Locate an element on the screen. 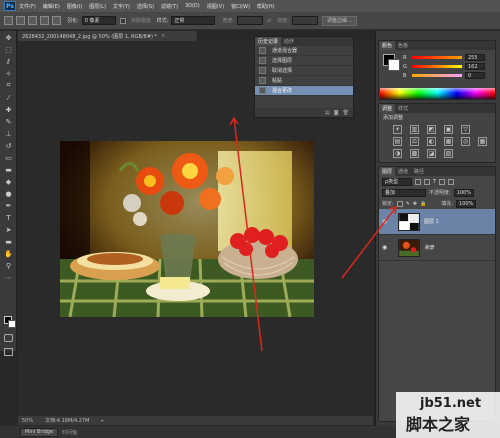 Image resolution: width=500 pixels, height=438 pixels. color-slider-r: R 255 is located at coordinates (449, 57).